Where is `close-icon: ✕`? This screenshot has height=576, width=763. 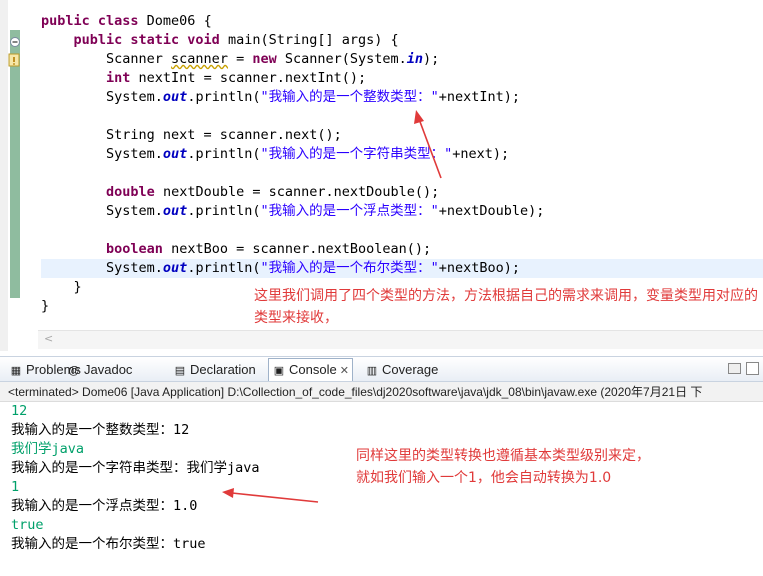
close-icon: ✕ is located at coordinates (343, 371).